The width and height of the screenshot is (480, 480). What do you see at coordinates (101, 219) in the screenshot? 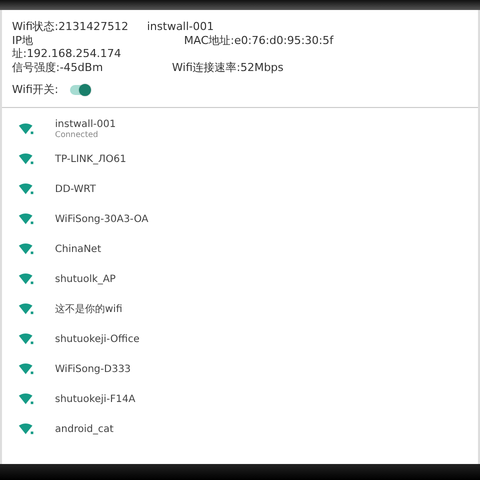
I see `network-name: WiFiSong-30A3-OA` at bounding box center [101, 219].